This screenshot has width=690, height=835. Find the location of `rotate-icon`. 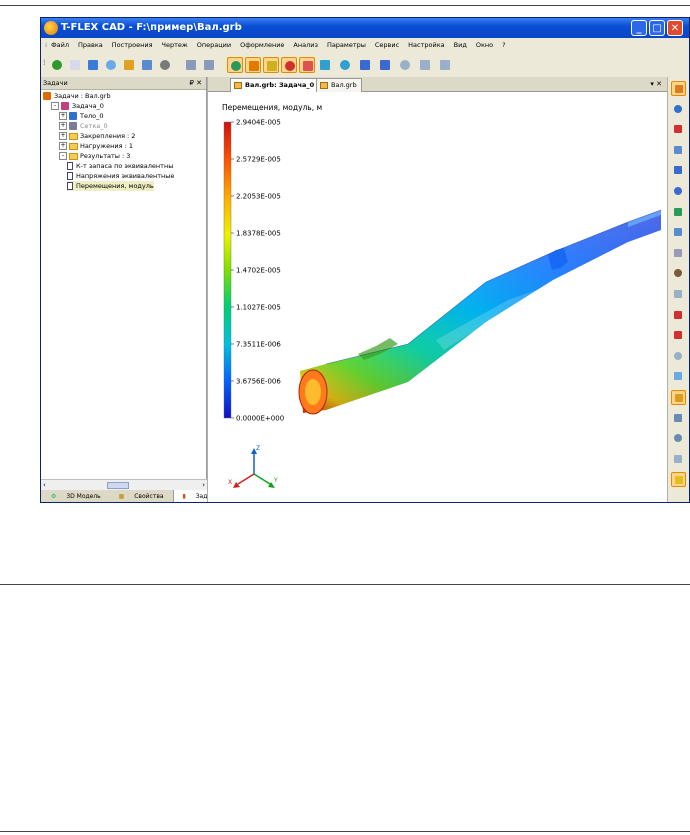

rotate-icon is located at coordinates (678, 88).